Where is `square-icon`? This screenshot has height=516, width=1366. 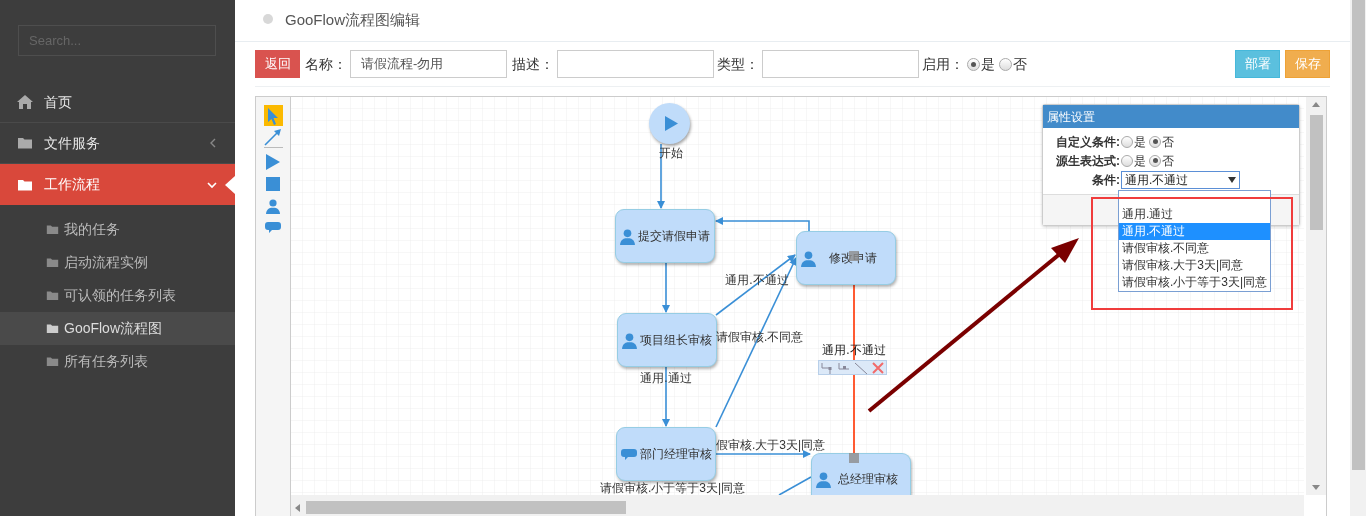
square-icon is located at coordinates (273, 183).